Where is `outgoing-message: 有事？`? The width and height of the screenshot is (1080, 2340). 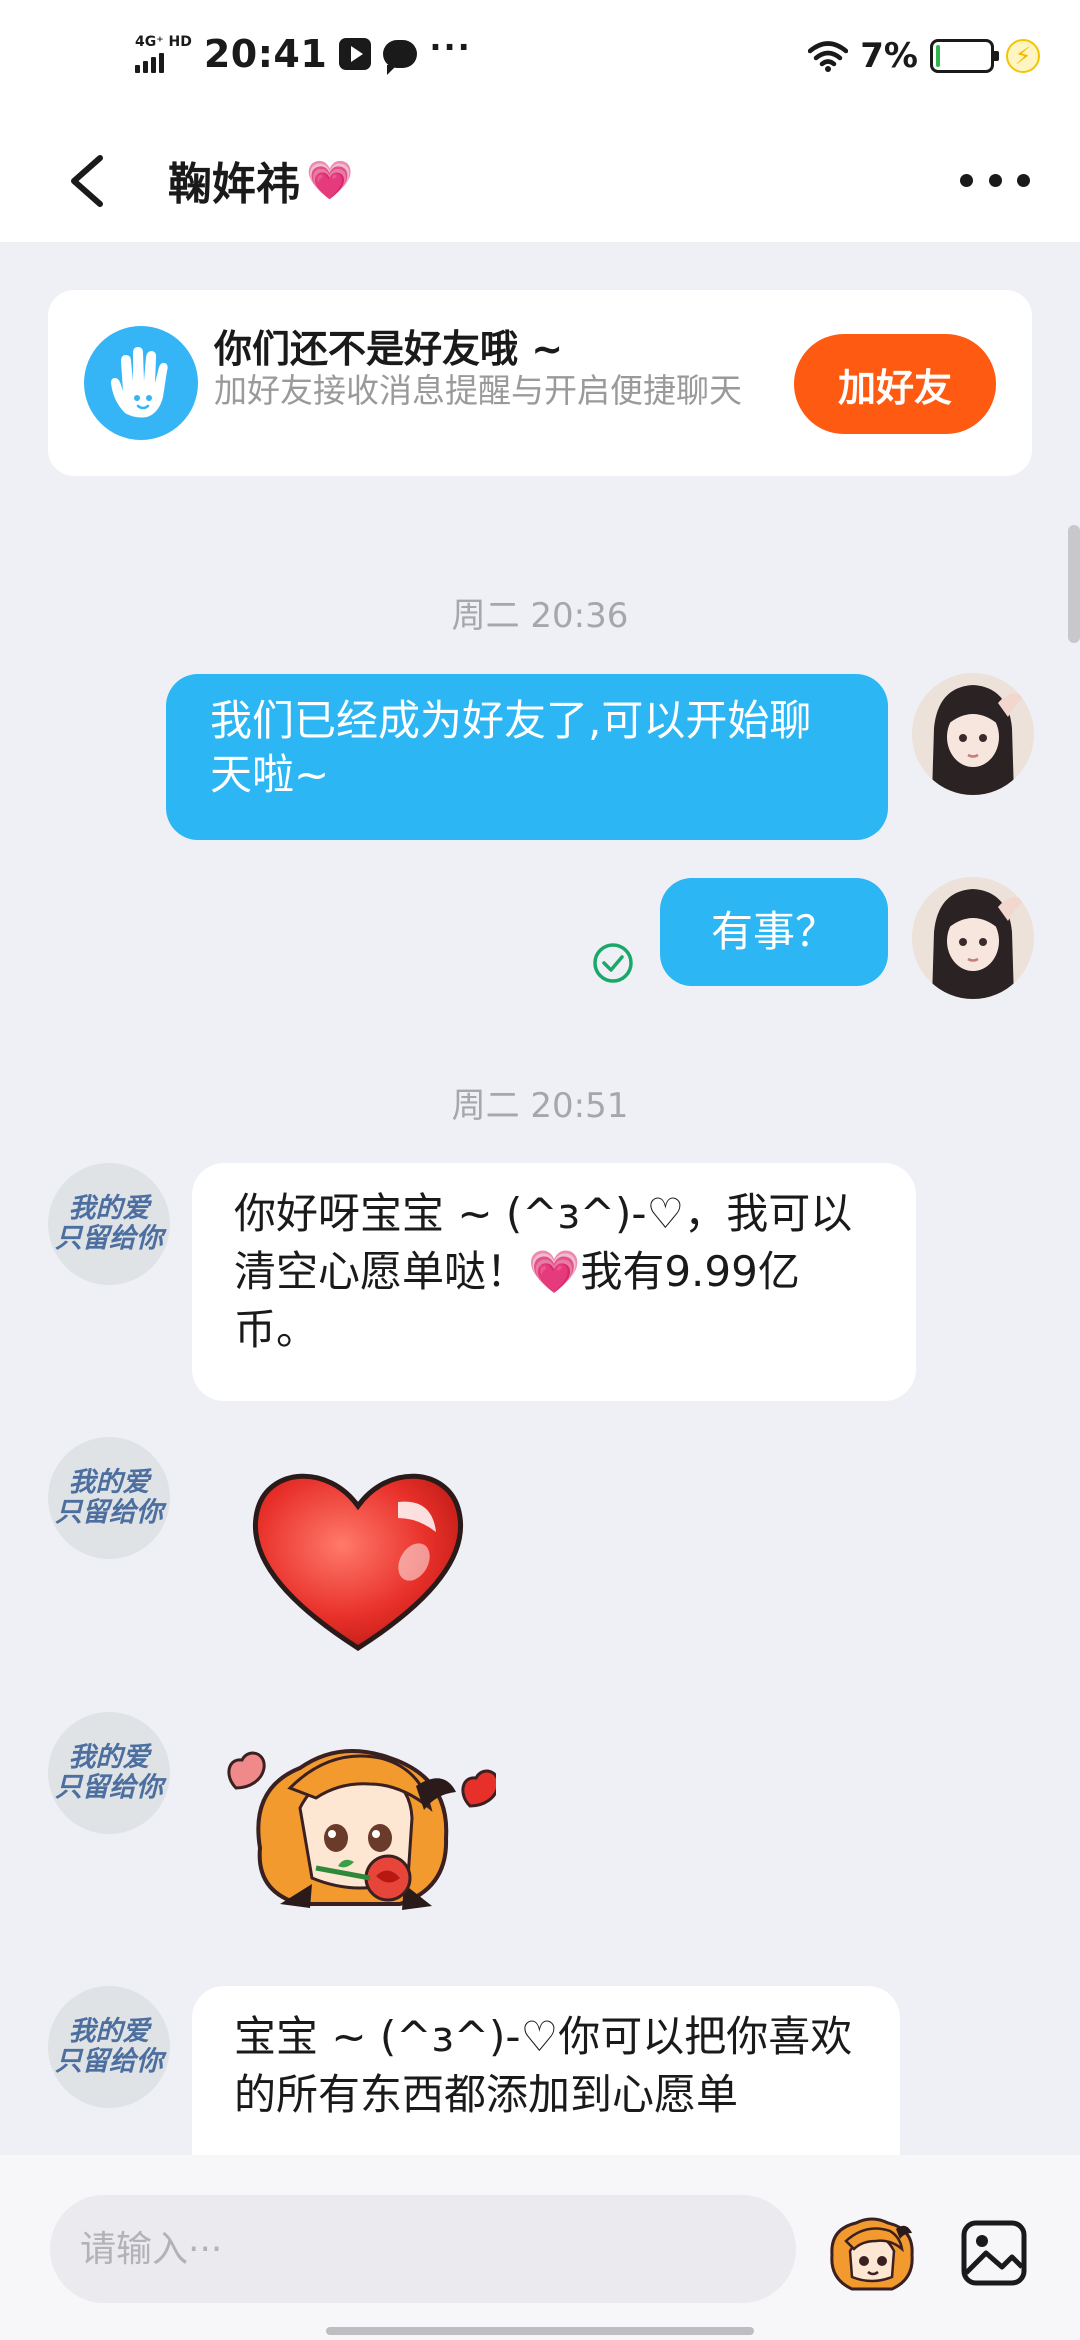
outgoing-message: 有事？ is located at coordinates (774, 932).